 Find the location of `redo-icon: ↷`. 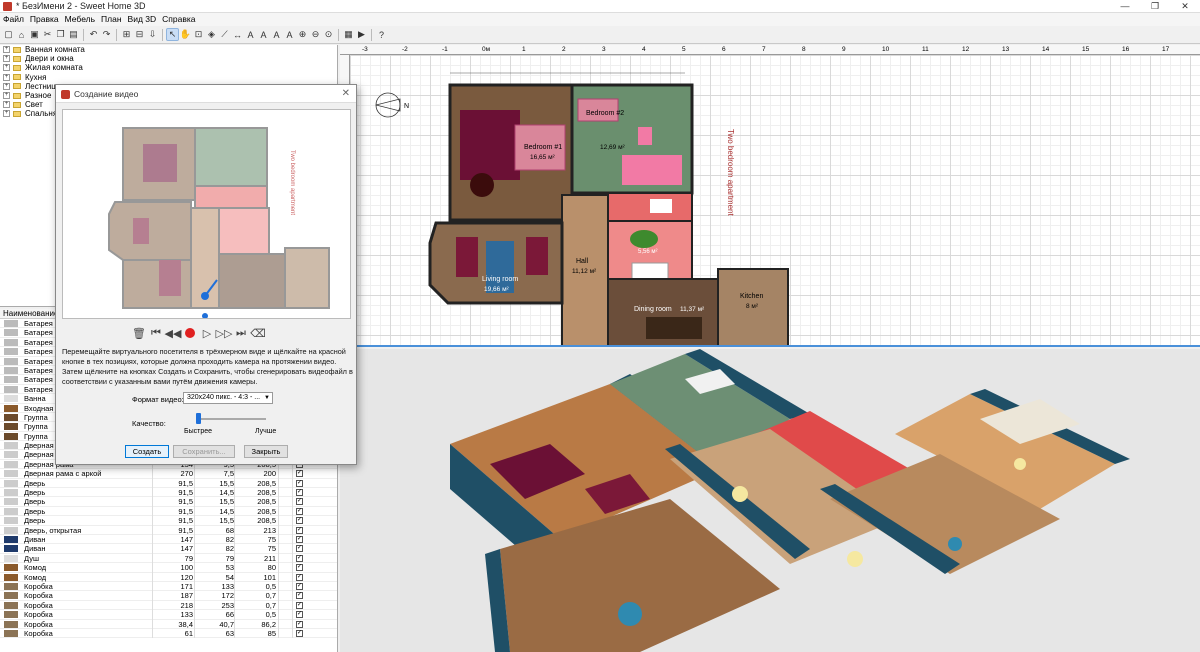

redo-icon: ↷ is located at coordinates (106, 34).